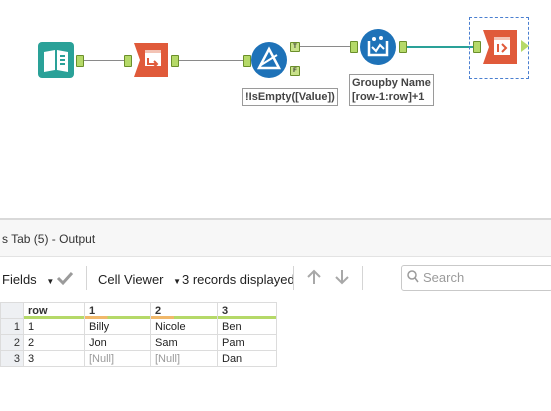 This screenshot has width=551, height=411. What do you see at coordinates (295, 47) in the screenshot?
I see `filter-true-anchor: T` at bounding box center [295, 47].